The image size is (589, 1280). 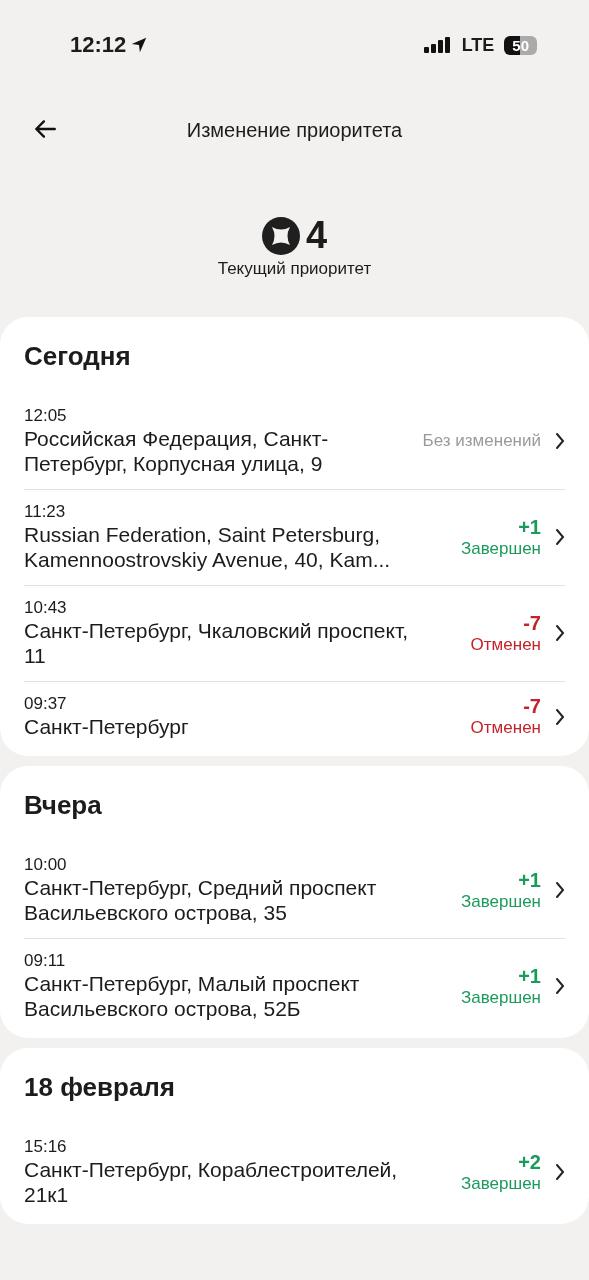 I want to click on section-title: 18 февраля, so click(x=100, y=1087).